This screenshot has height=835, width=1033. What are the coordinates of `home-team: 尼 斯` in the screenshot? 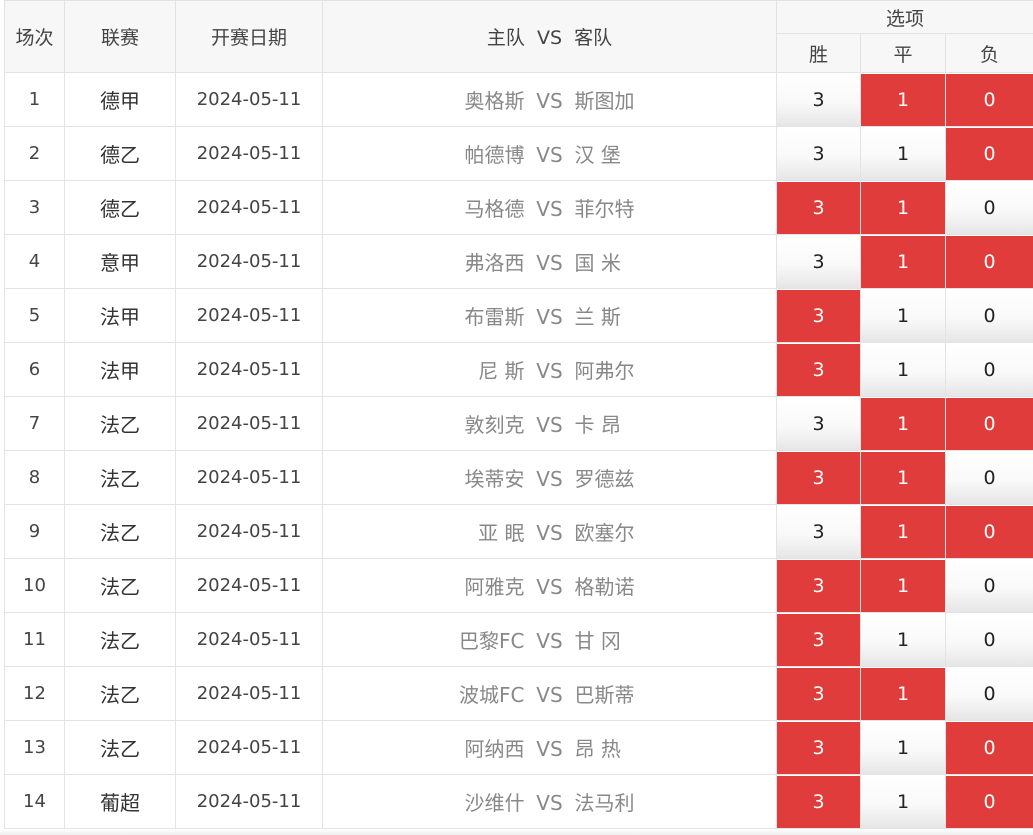 It's located at (501, 371).